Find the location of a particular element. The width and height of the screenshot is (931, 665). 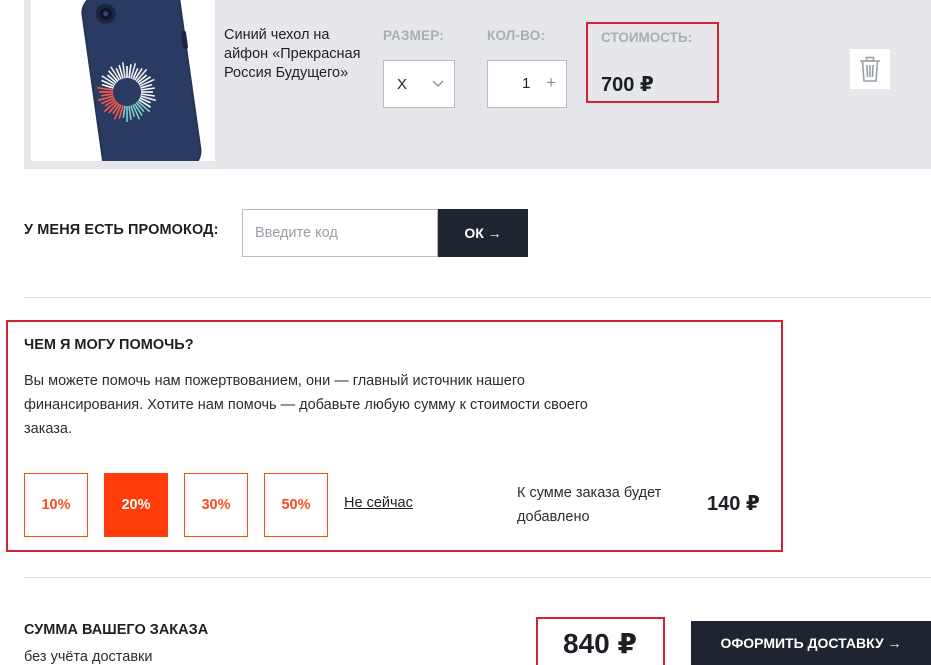

quantity-value: 1 is located at coordinates (526, 83).